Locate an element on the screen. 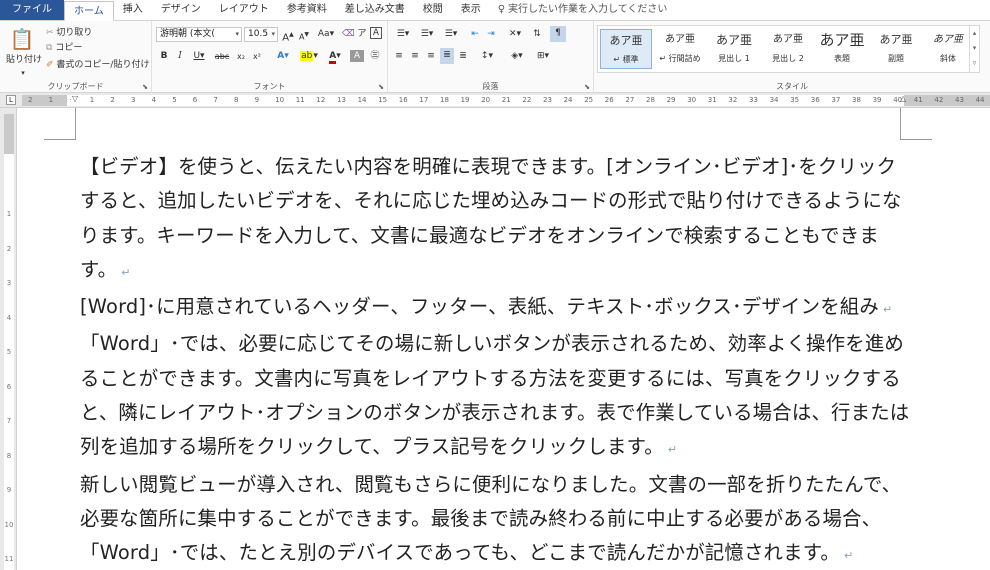 The width and height of the screenshot is (990, 570). asian-layout-icon: ✕▾ is located at coordinates (515, 34).